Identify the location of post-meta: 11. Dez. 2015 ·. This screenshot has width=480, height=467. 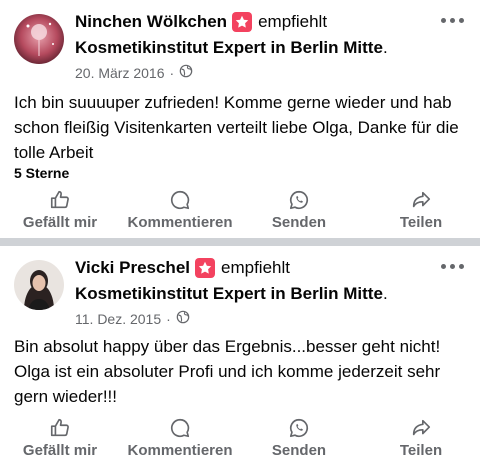
(132, 318).